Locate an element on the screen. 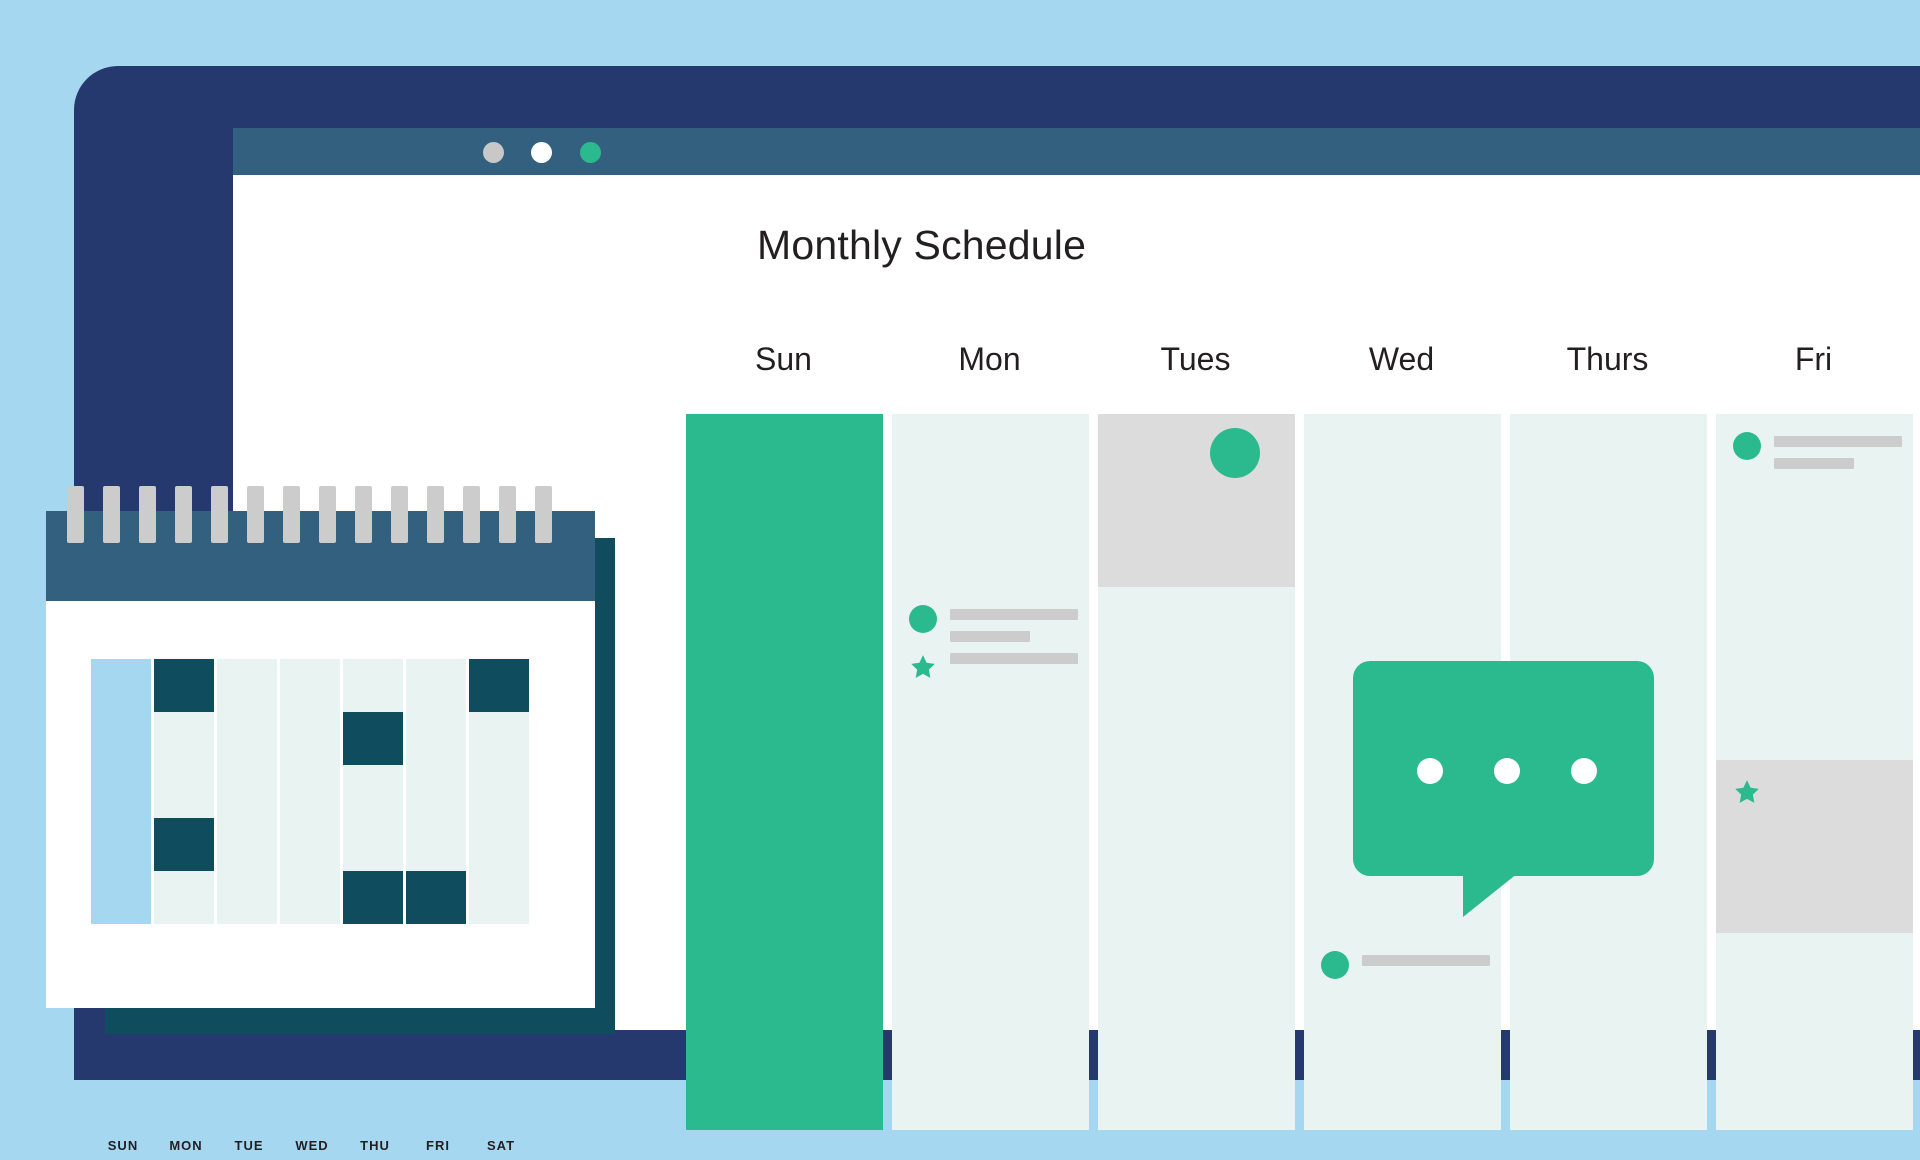  bubble-tail-icon is located at coordinates (1500, 887).